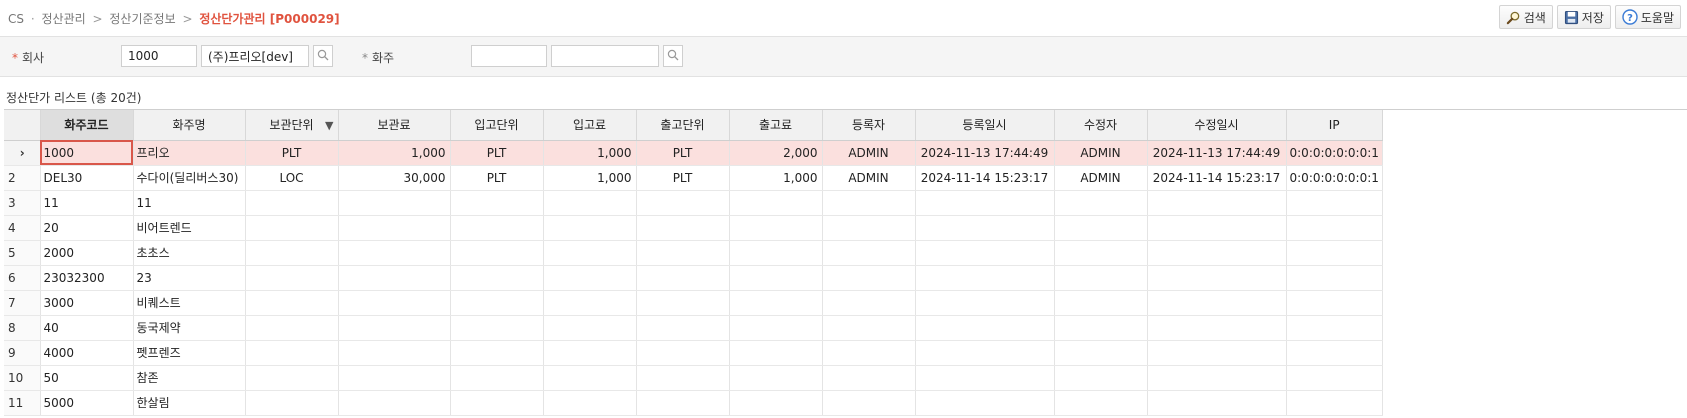  I want to click on cell-owner-code: 4000, so click(87, 353).